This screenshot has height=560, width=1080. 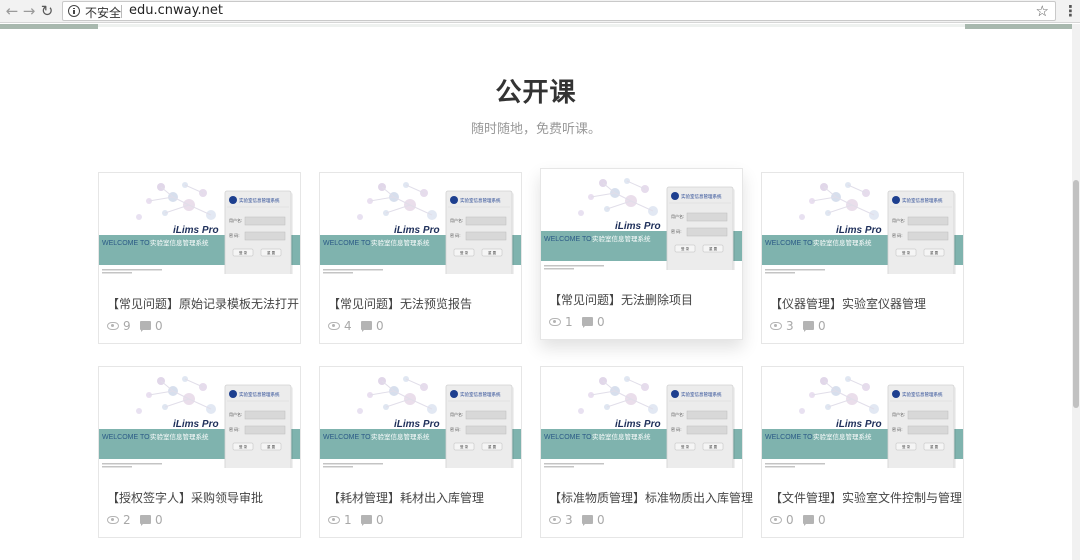 I want to click on security-label: 不安全, so click(x=103, y=12).